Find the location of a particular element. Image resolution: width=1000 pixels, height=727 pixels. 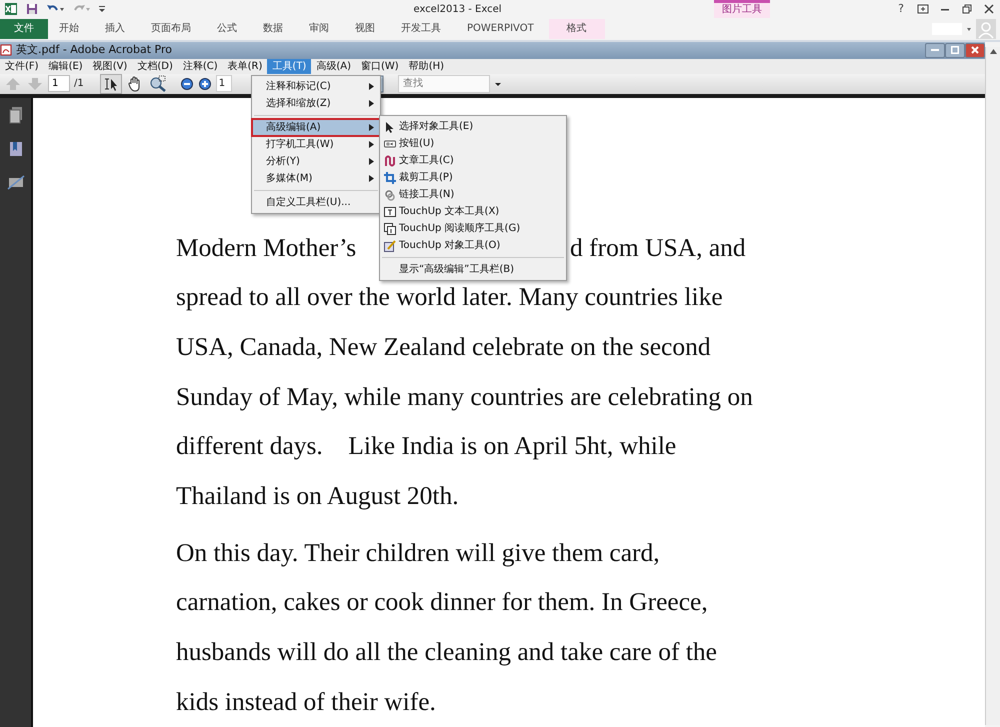

menu-item: TouchUp 文本工具(X) is located at coordinates (473, 211).